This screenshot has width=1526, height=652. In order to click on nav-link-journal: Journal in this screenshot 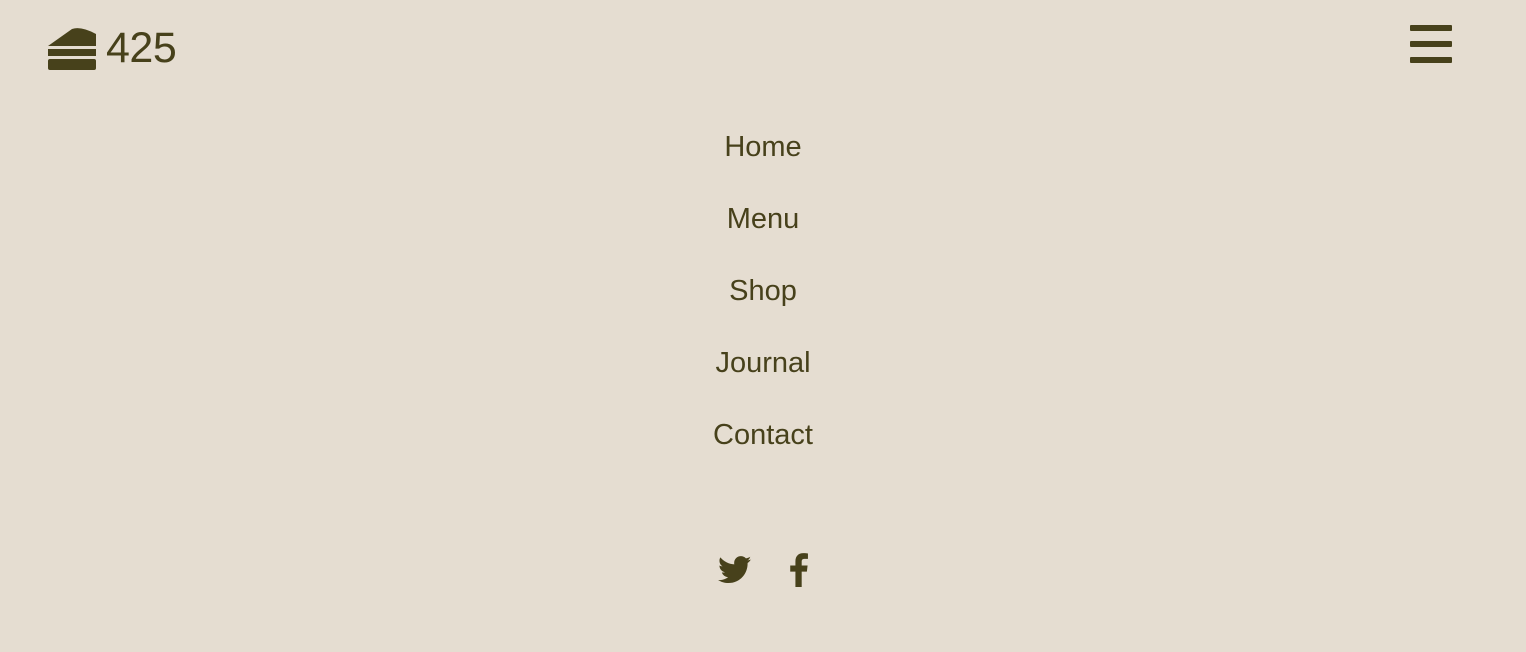, I will do `click(762, 363)`.